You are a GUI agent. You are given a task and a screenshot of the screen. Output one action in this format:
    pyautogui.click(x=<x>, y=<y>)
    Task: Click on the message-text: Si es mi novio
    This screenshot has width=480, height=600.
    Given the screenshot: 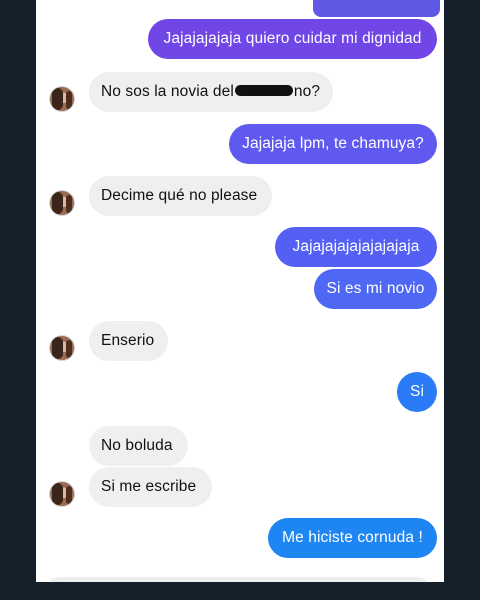 What is the action you would take?
    pyautogui.click(x=375, y=288)
    